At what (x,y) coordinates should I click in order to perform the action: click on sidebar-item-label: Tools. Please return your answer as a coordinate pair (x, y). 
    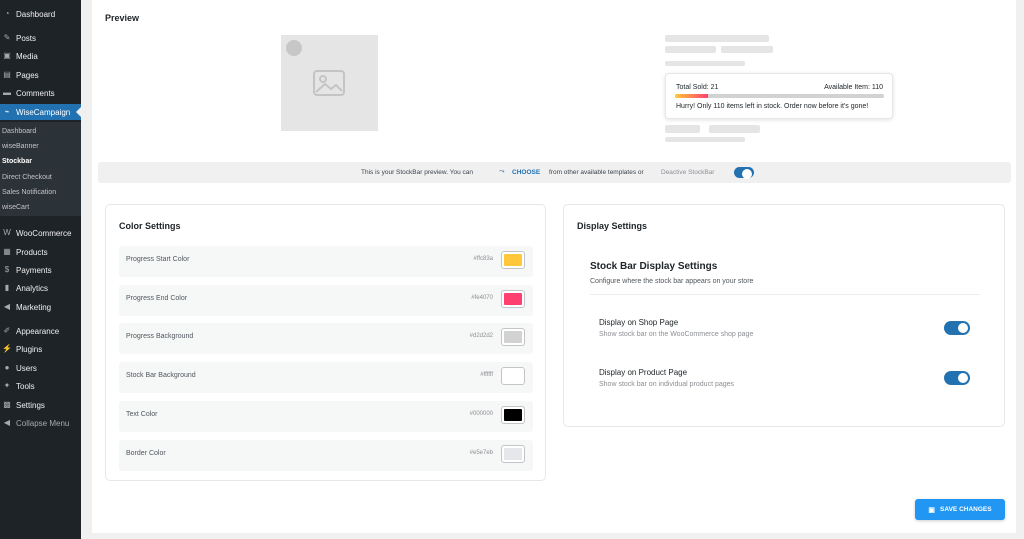
    Looking at the image, I should click on (25, 386).